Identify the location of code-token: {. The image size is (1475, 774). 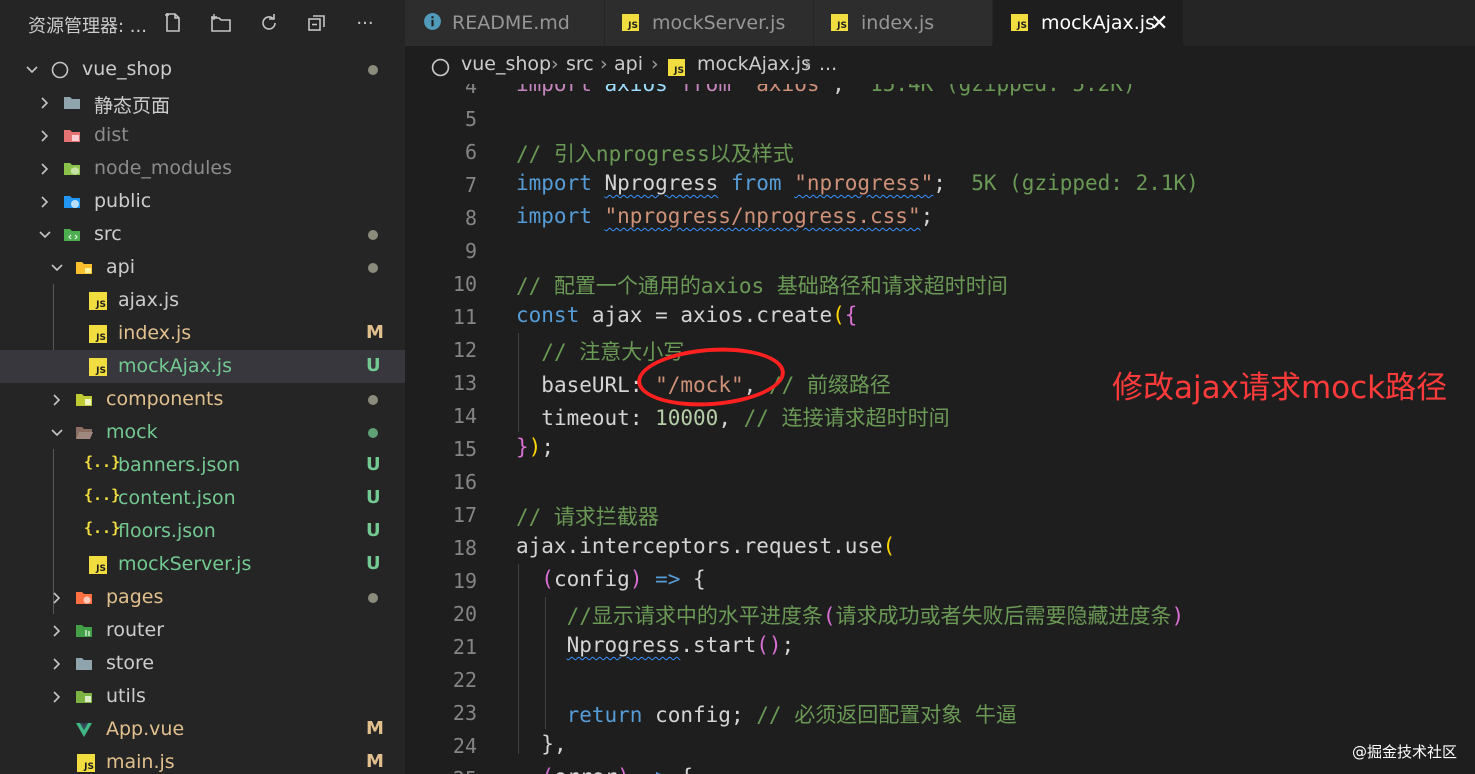
(699, 579).